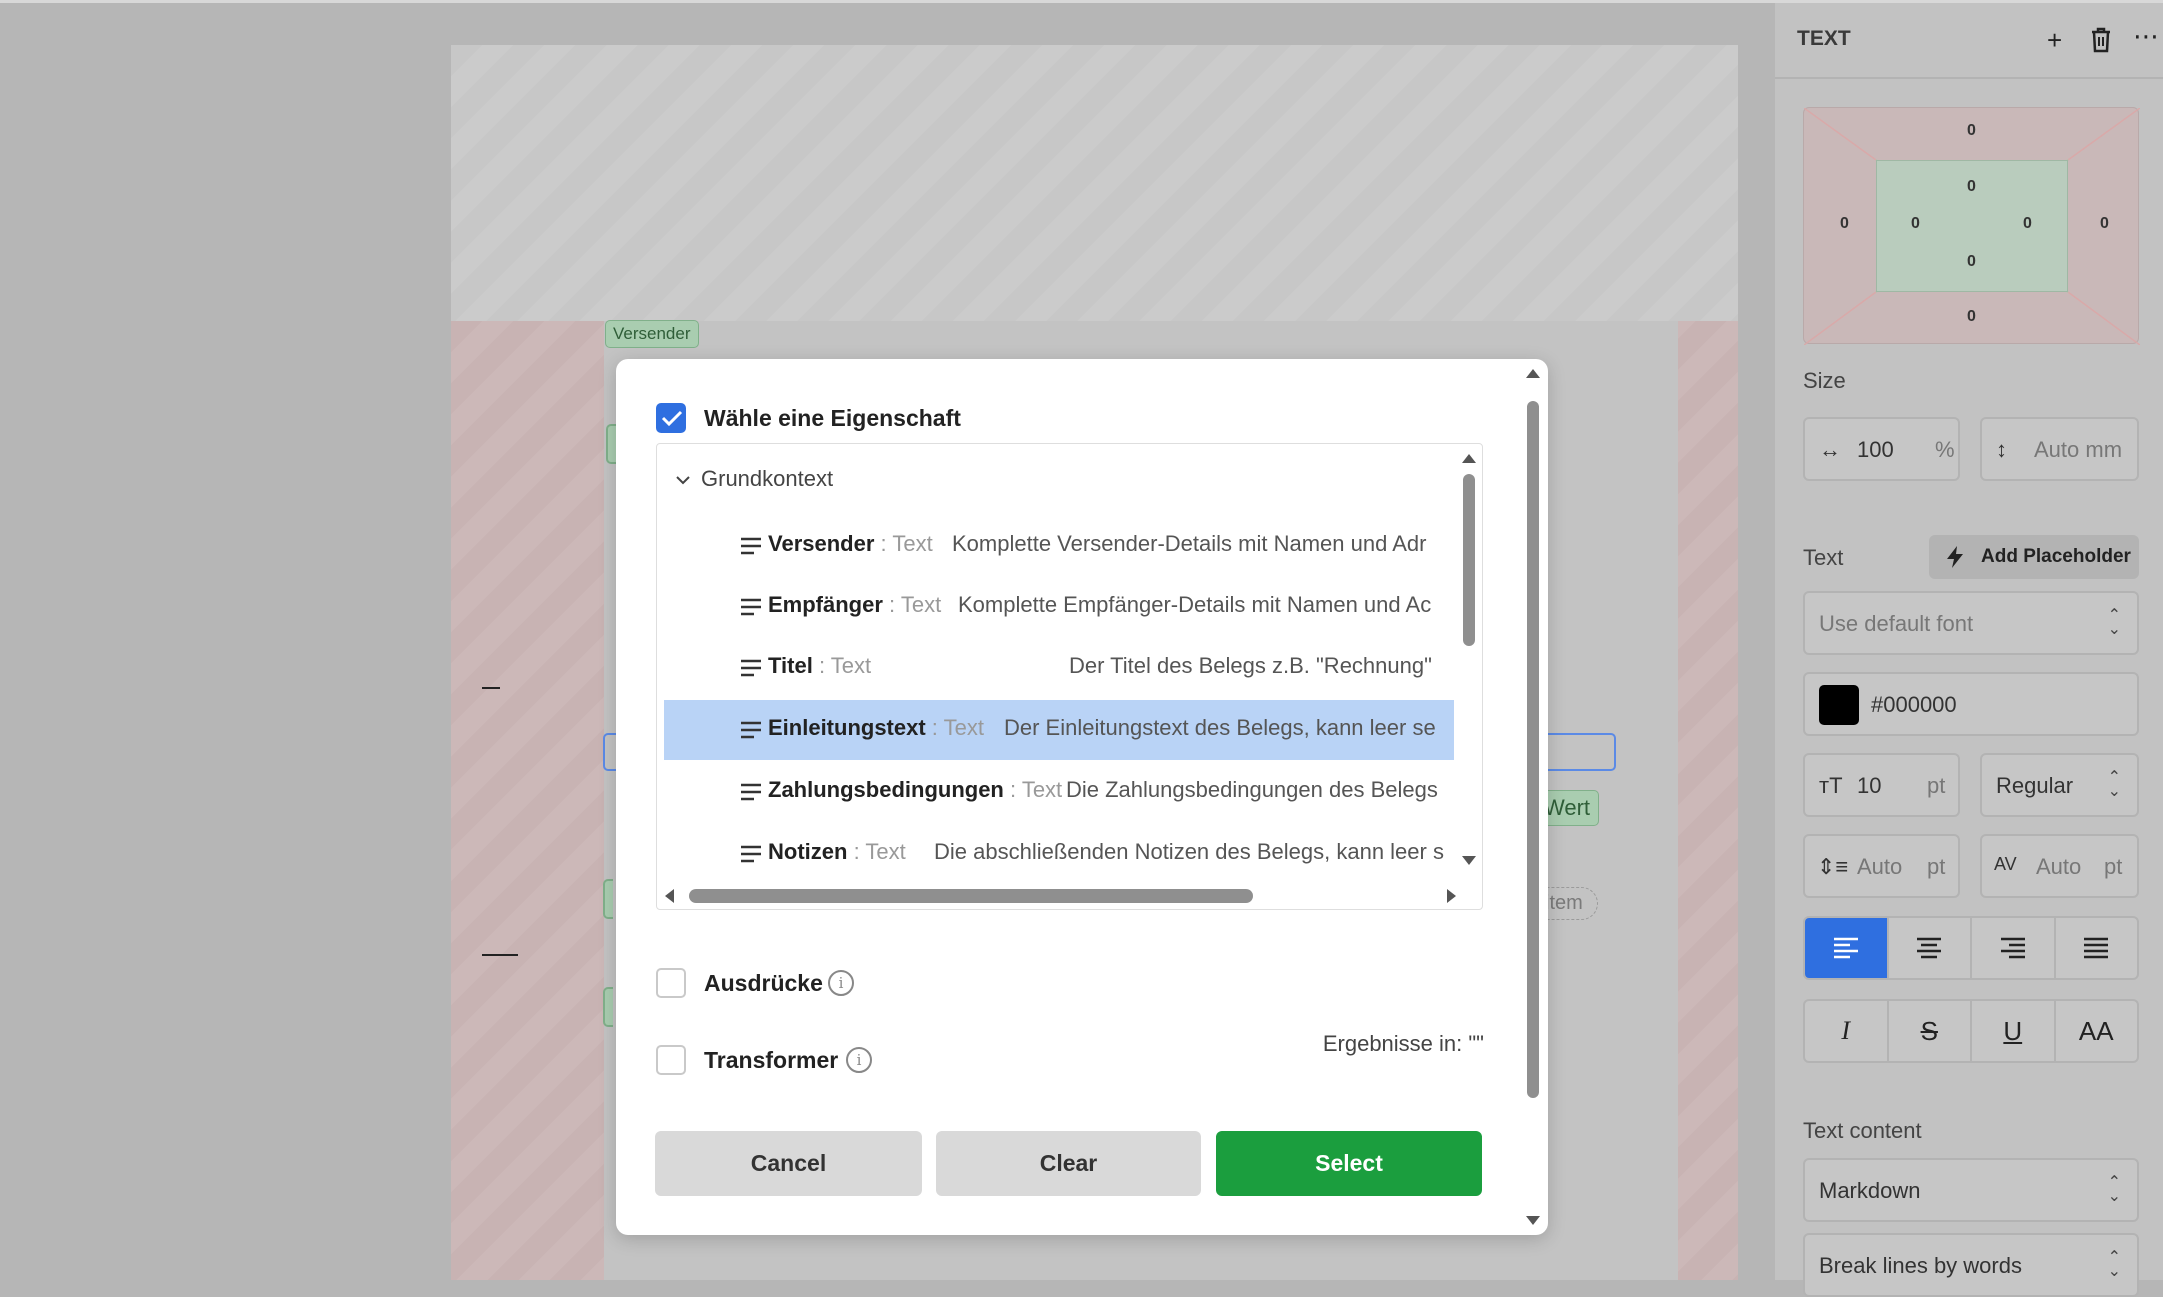  Describe the element at coordinates (2059, 449) in the screenshot. I see `height-input: ↕ Auto mm` at that location.